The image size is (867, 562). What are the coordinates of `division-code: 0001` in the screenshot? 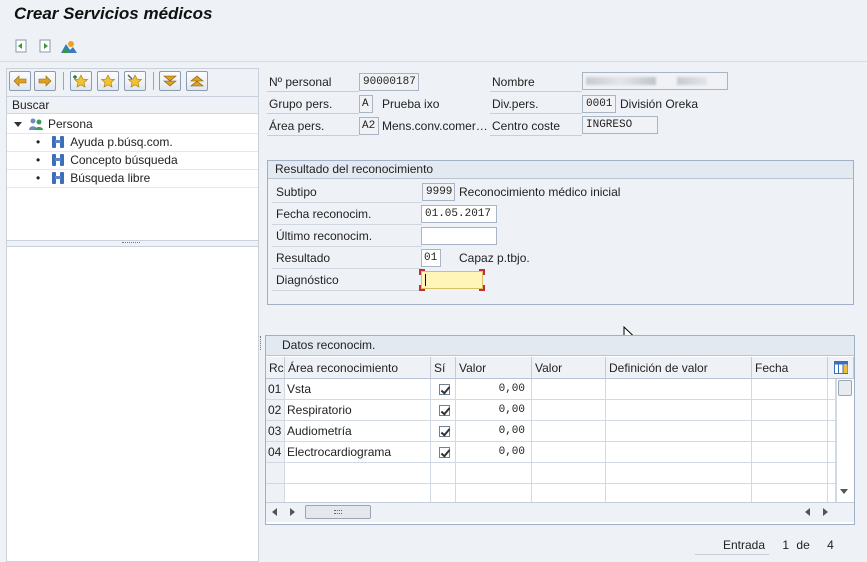 It's located at (599, 104).